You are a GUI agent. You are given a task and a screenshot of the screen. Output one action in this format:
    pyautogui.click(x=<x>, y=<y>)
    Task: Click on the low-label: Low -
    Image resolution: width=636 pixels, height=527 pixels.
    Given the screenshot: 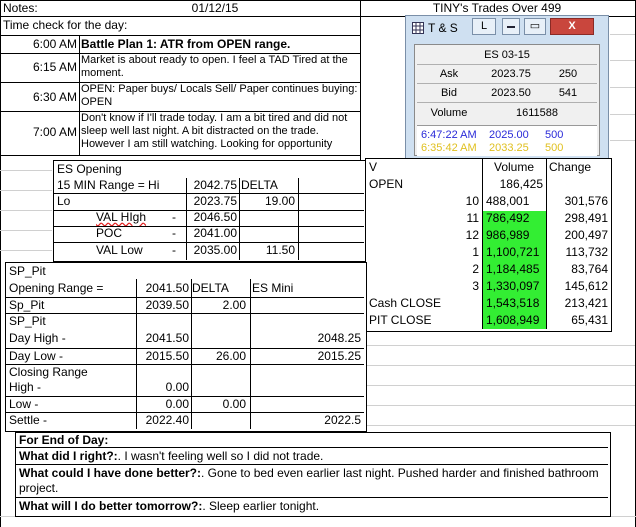 What is the action you would take?
    pyautogui.click(x=24, y=404)
    